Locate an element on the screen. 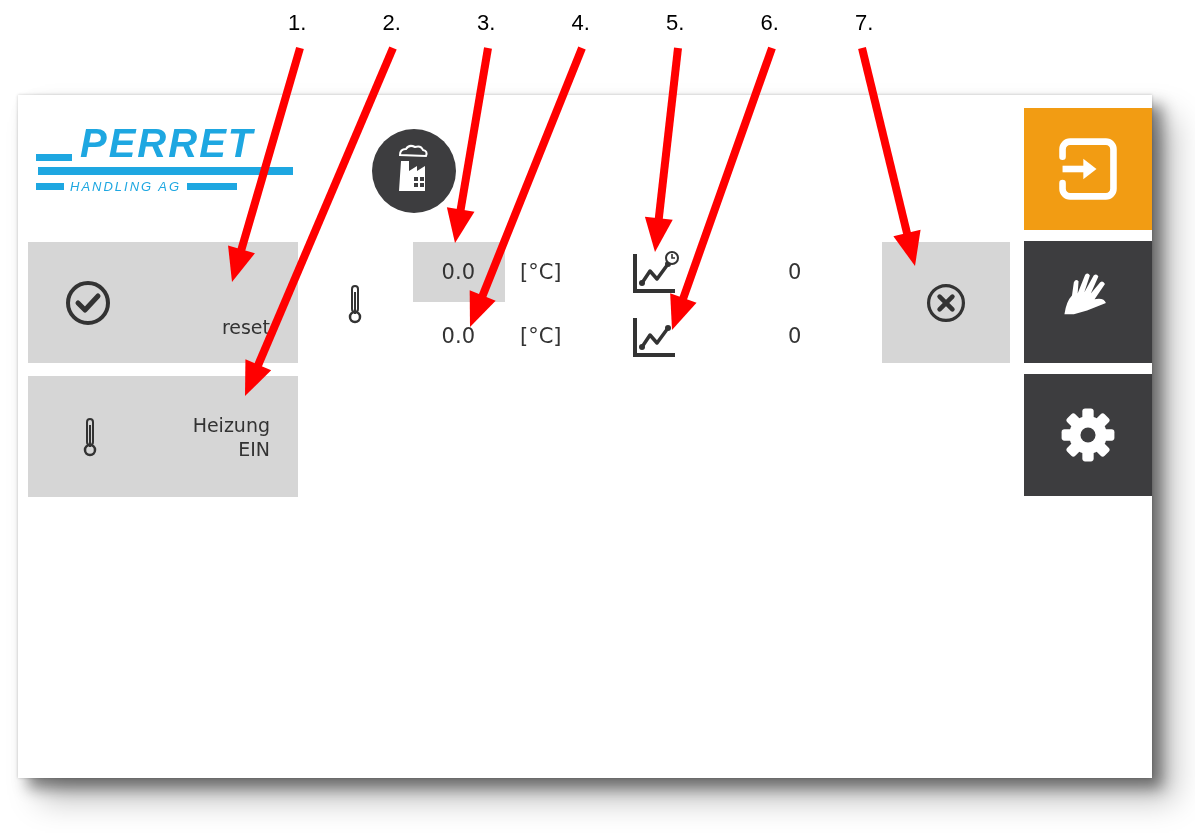  callout-number: 7. is located at coordinates (864, 23).